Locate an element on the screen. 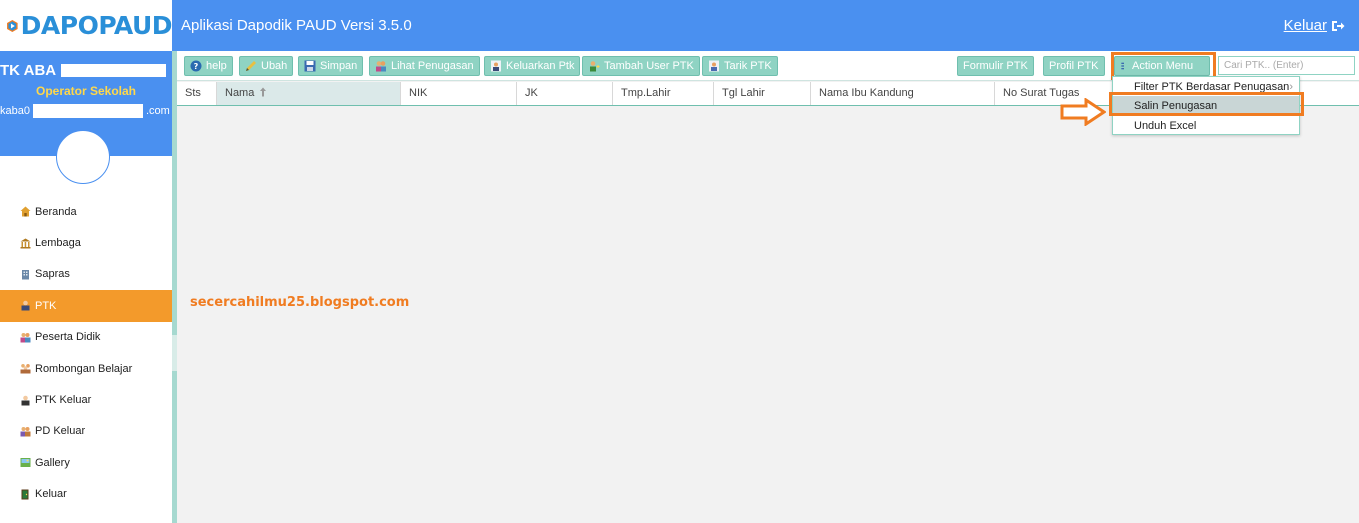 This screenshot has height=523, width=1359. help-icon: ? is located at coordinates (196, 66).